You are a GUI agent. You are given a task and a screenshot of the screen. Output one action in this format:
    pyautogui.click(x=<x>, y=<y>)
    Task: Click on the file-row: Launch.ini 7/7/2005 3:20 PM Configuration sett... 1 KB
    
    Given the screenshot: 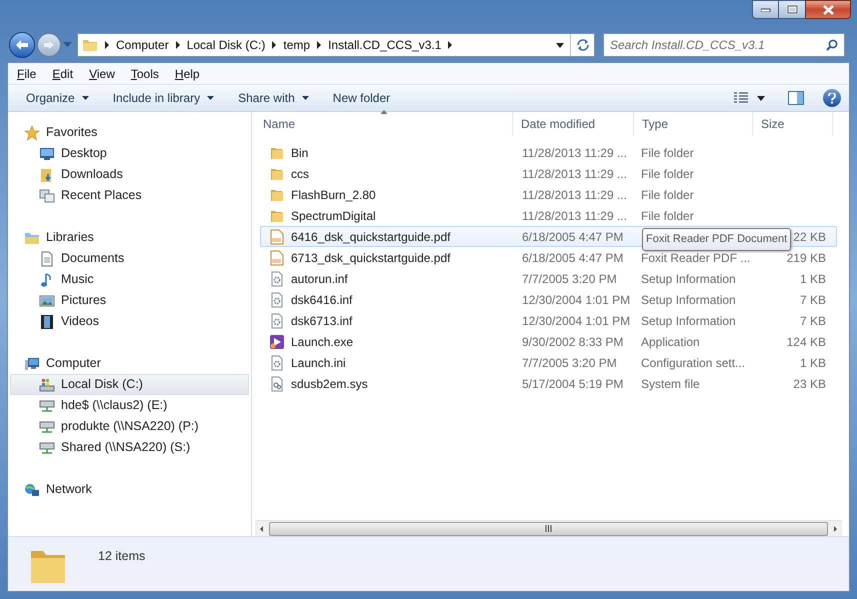 What is the action you would take?
    pyautogui.click(x=548, y=362)
    